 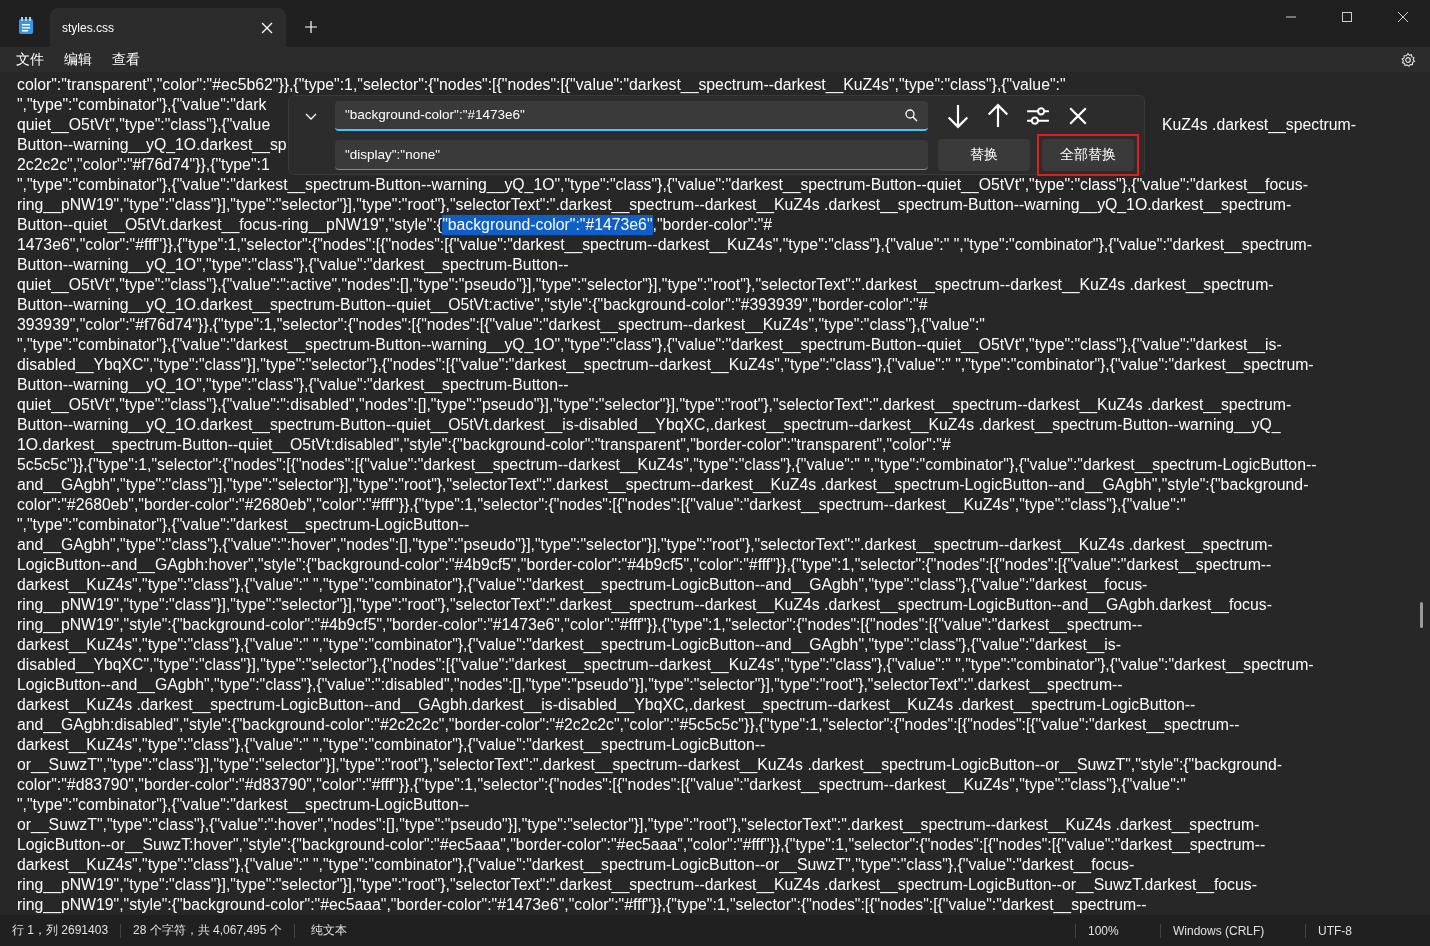 What do you see at coordinates (1421, 615) in the screenshot?
I see `scrollbar-thumb` at bounding box center [1421, 615].